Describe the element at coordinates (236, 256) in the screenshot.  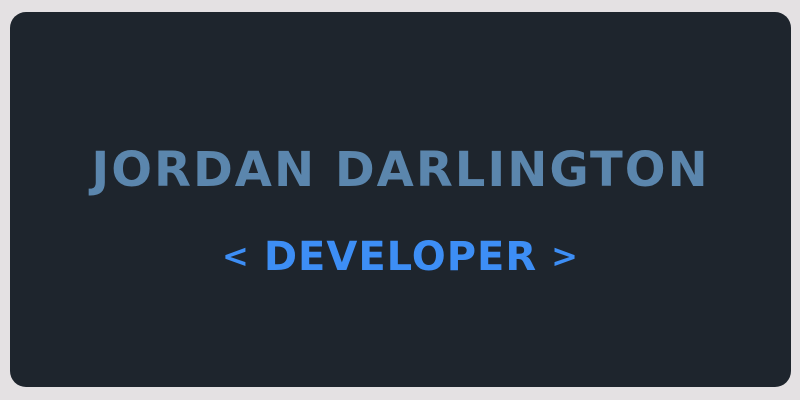
I see `role-open-bracket: <` at that location.